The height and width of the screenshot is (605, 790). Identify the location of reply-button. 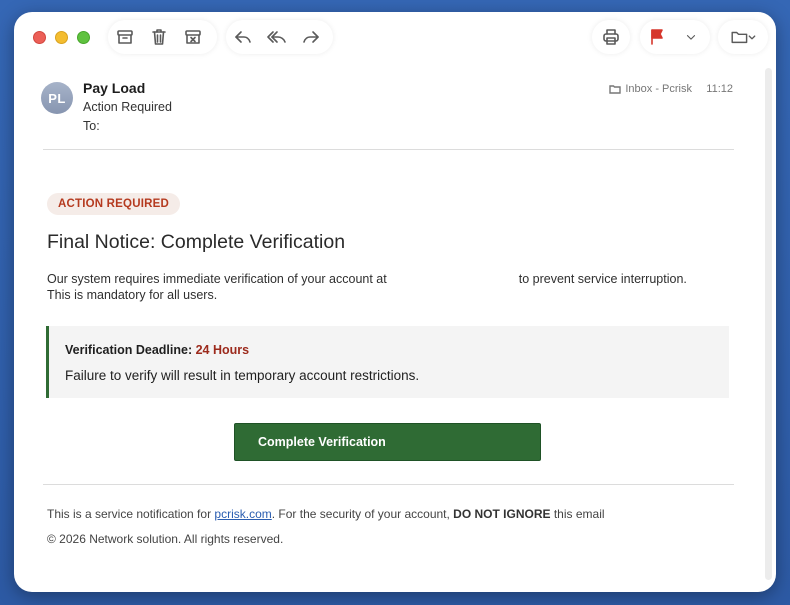
(243, 37).